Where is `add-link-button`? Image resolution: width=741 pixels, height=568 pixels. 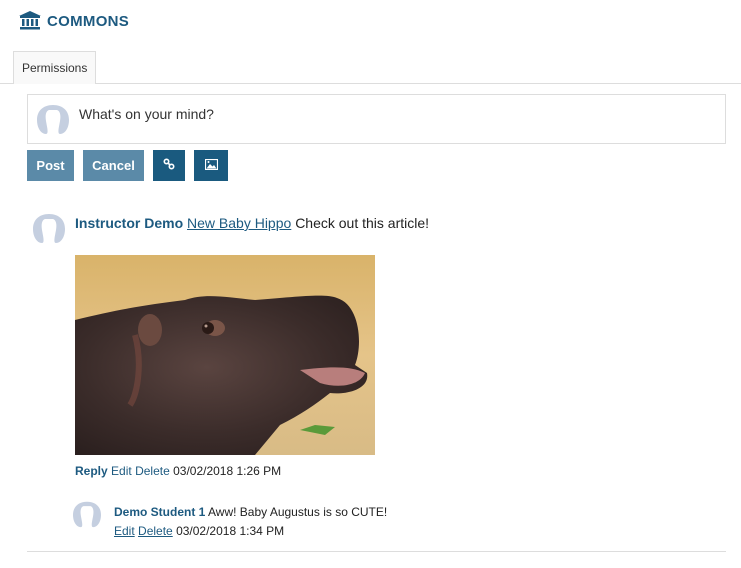
add-link-button is located at coordinates (169, 165).